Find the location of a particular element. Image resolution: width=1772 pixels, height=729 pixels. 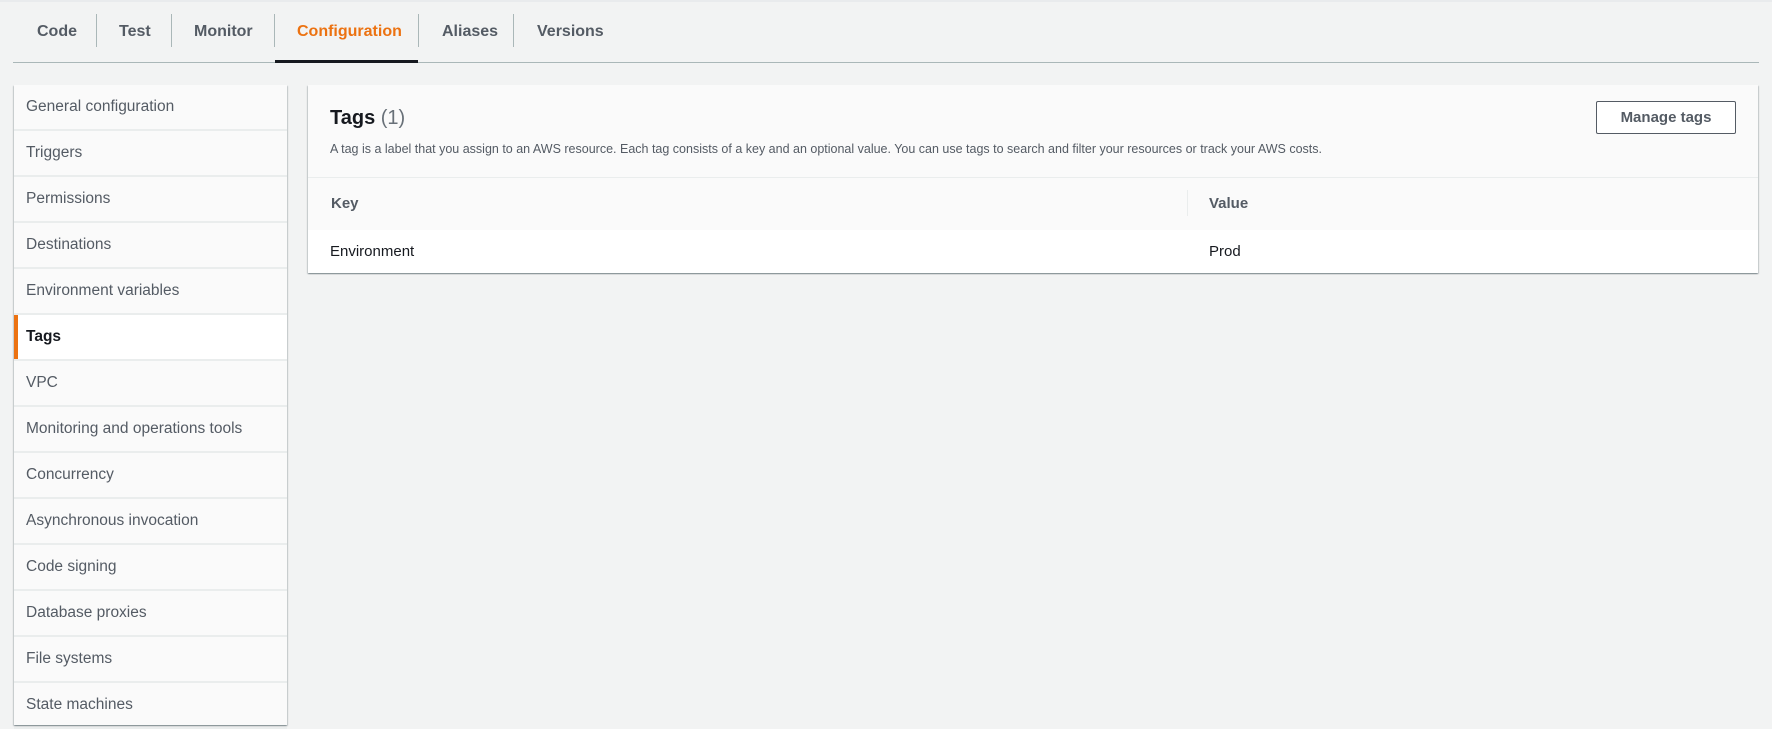

sidebar-item-label: General configuration is located at coordinates (100, 106).